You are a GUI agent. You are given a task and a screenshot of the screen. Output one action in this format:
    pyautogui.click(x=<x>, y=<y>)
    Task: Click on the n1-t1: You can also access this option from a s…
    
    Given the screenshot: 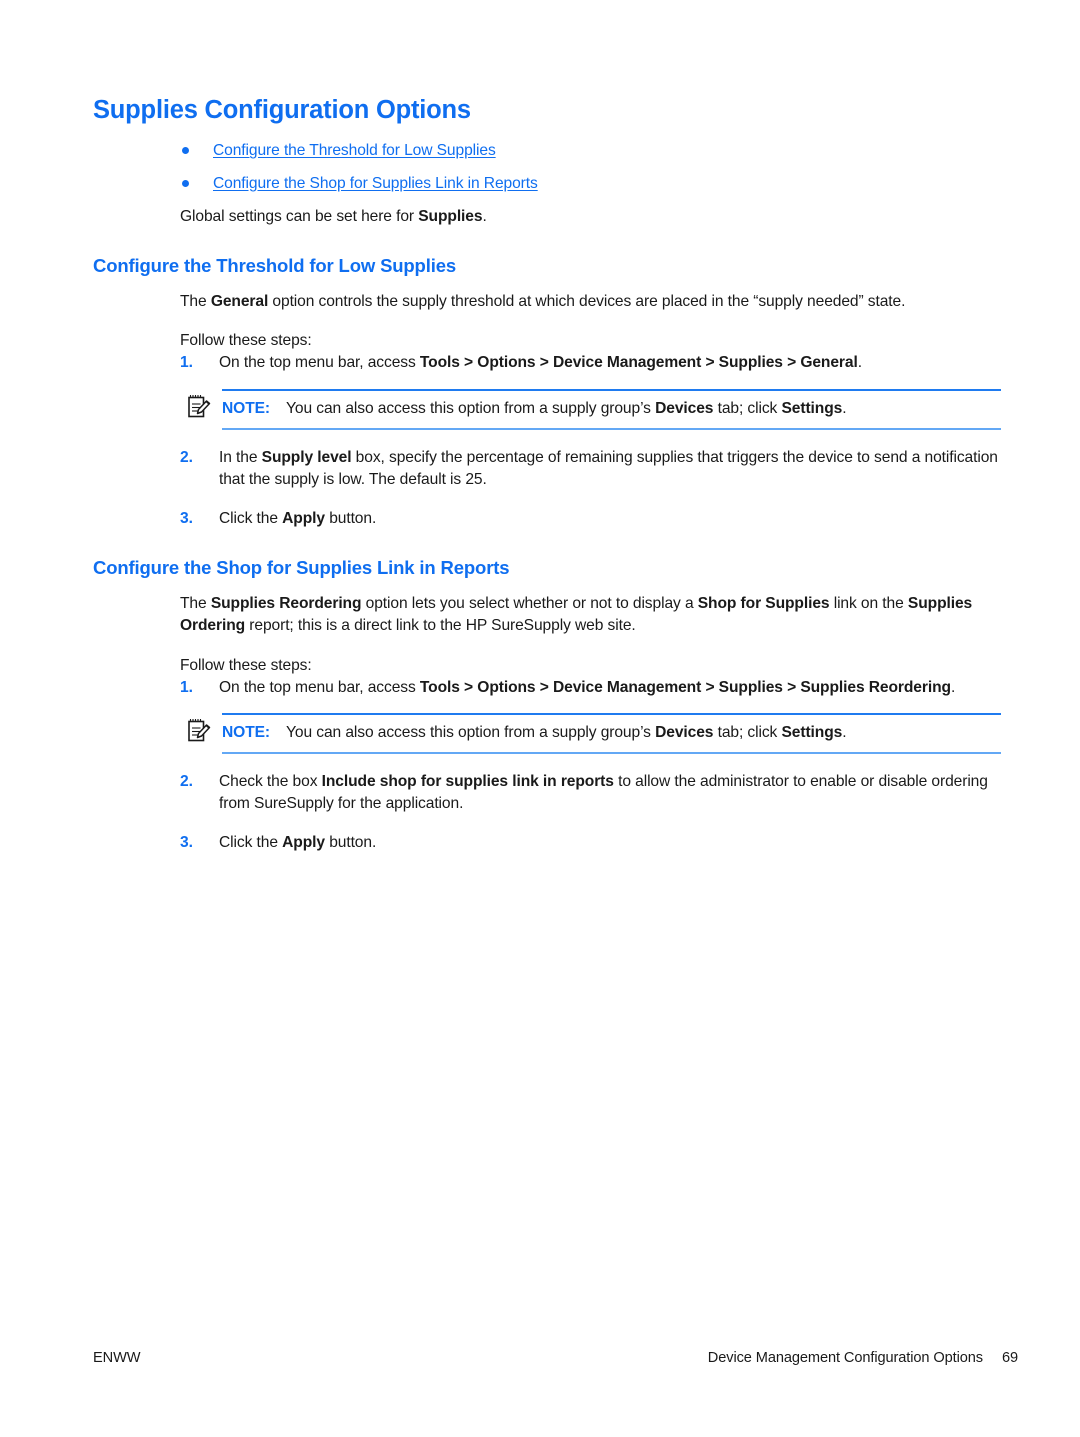 What is the action you would take?
    pyautogui.click(x=471, y=408)
    